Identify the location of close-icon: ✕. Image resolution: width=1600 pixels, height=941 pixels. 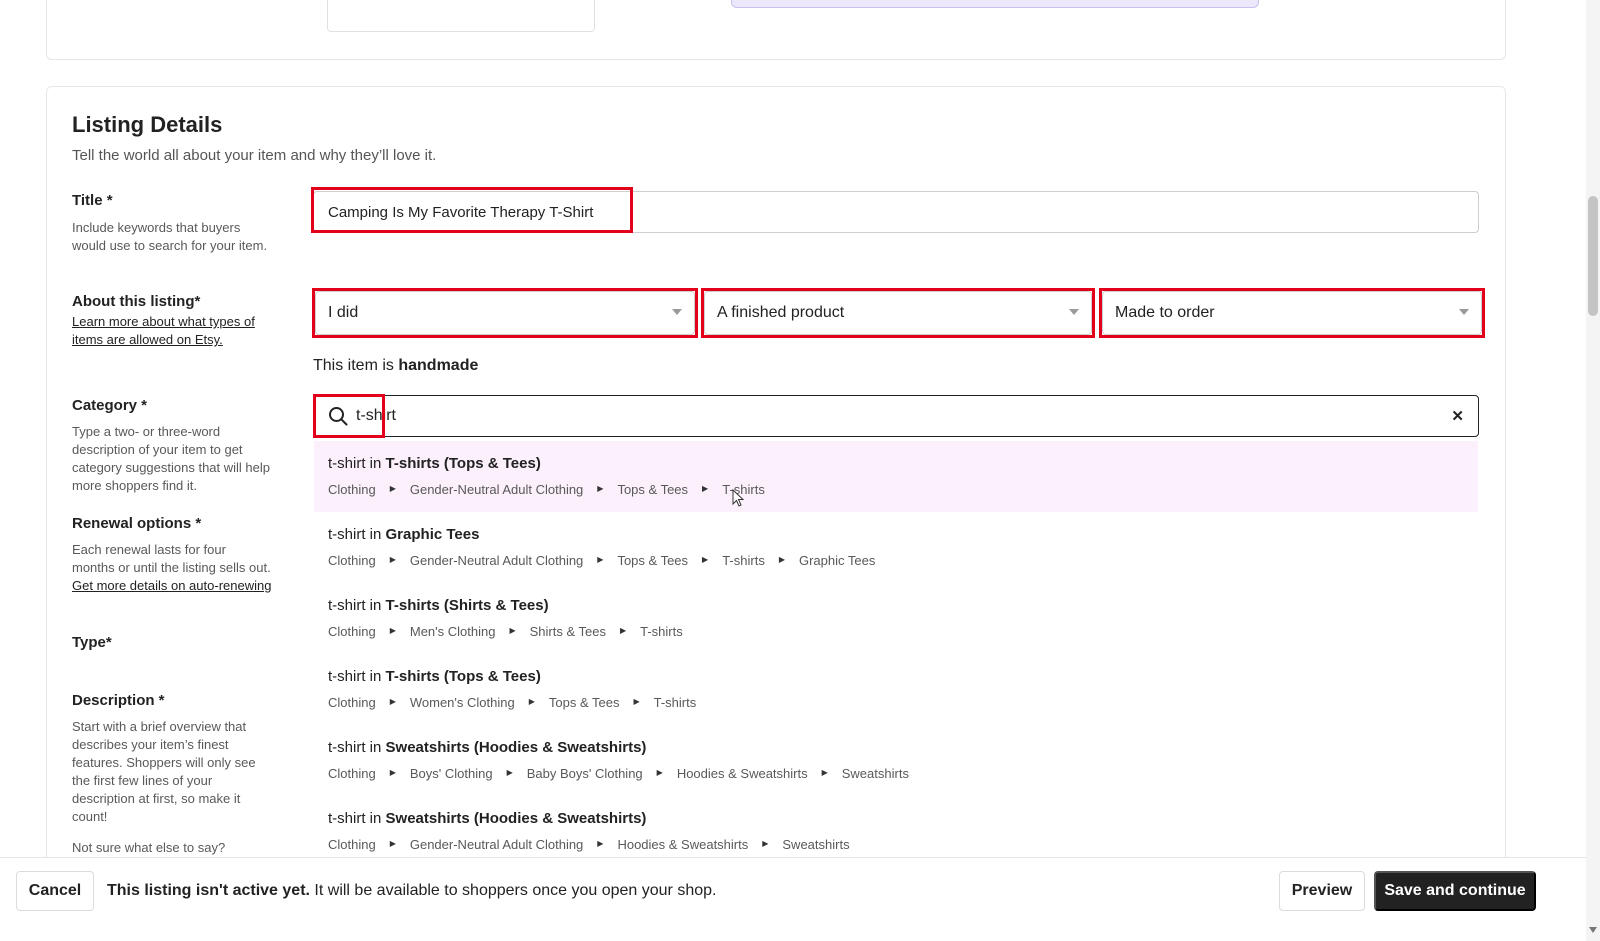
(1457, 417).